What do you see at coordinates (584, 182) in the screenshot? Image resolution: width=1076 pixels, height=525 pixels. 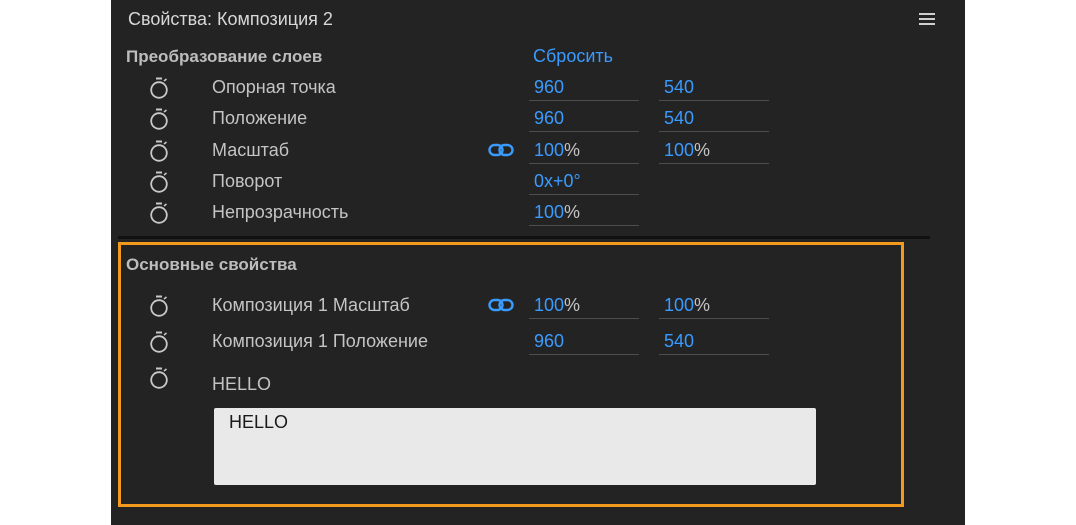 I see `rotation-field: 0x+0°` at bounding box center [584, 182].